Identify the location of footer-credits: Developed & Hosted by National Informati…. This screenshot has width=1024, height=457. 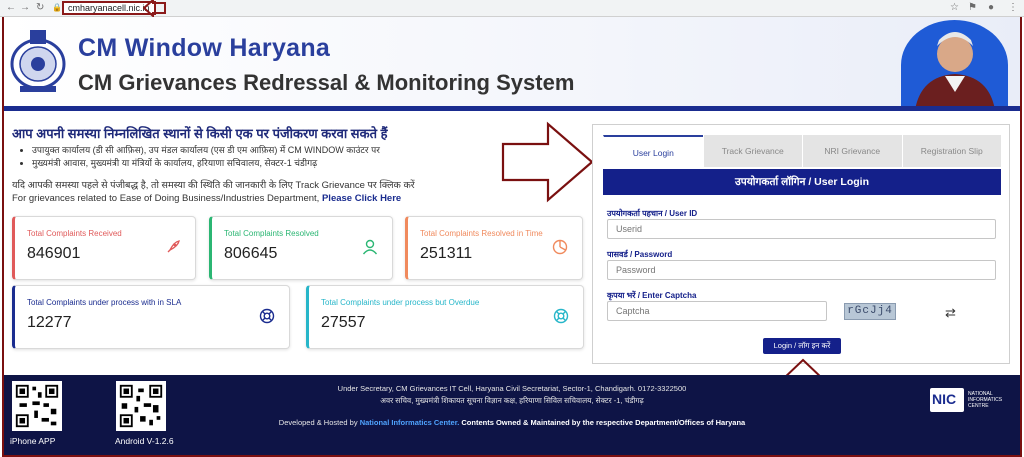
(512, 422).